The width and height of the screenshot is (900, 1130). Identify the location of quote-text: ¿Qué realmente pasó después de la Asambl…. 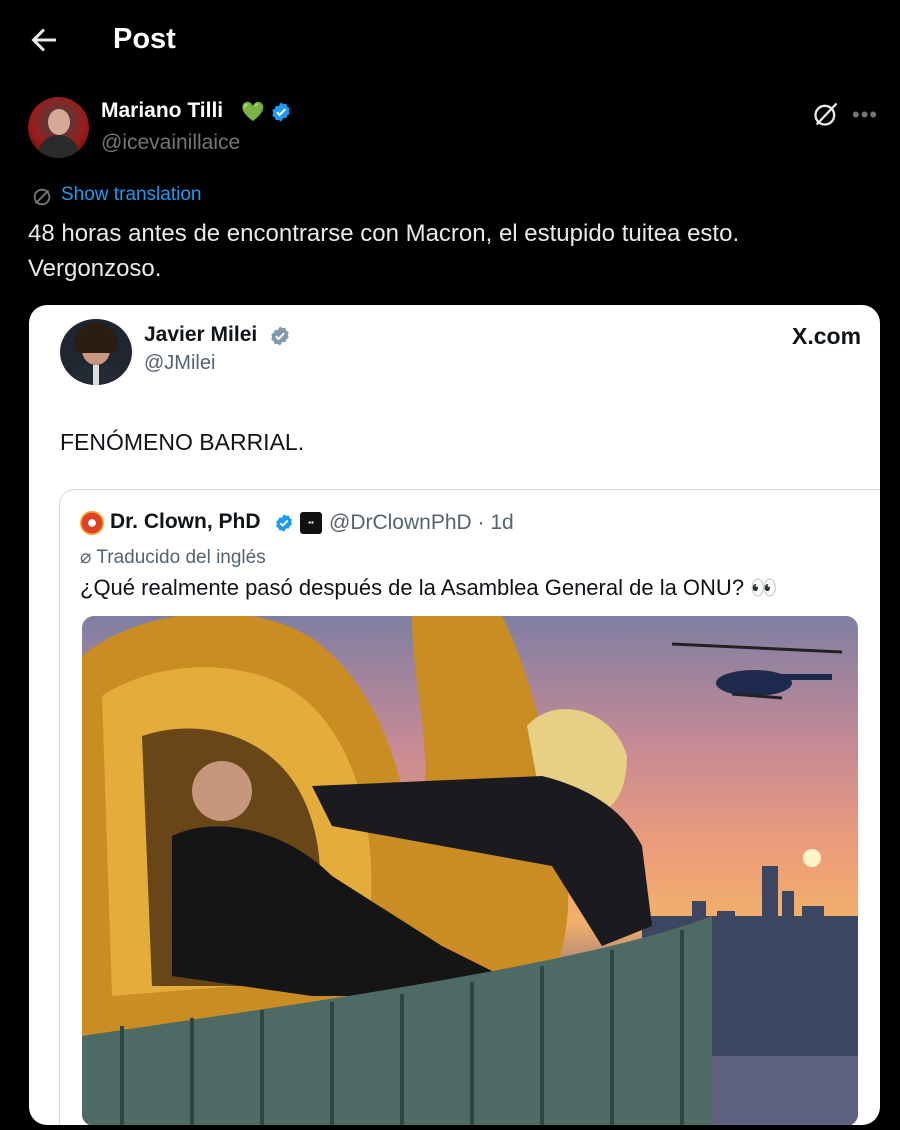
(429, 587).